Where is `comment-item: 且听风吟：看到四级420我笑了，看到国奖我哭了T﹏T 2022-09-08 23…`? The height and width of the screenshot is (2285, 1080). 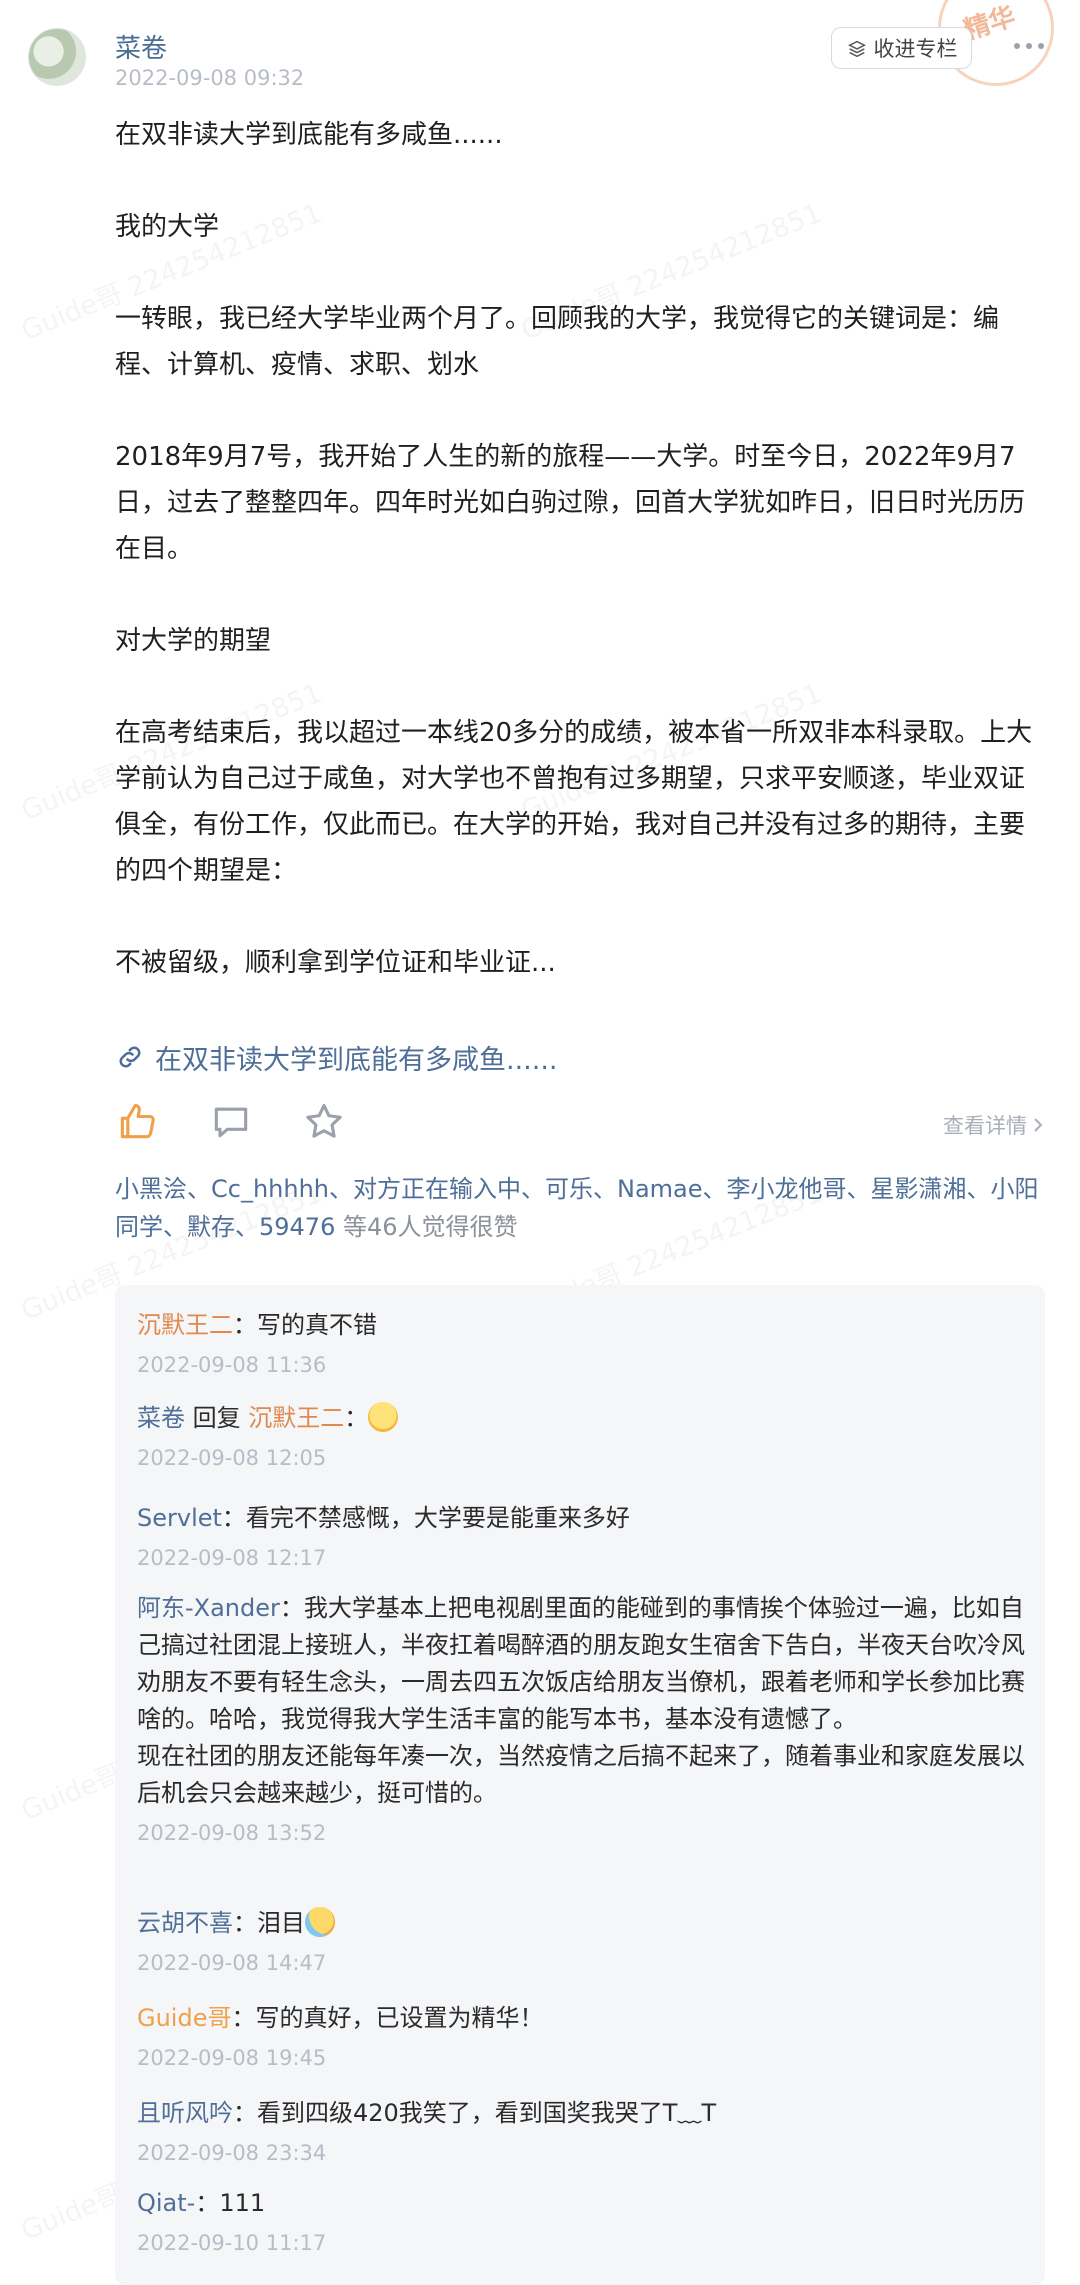 comment-item: 且听风吟：看到四级420我笑了，看到国奖我哭了T﹏T 2022-09-08 23… is located at coordinates (582, 2131).